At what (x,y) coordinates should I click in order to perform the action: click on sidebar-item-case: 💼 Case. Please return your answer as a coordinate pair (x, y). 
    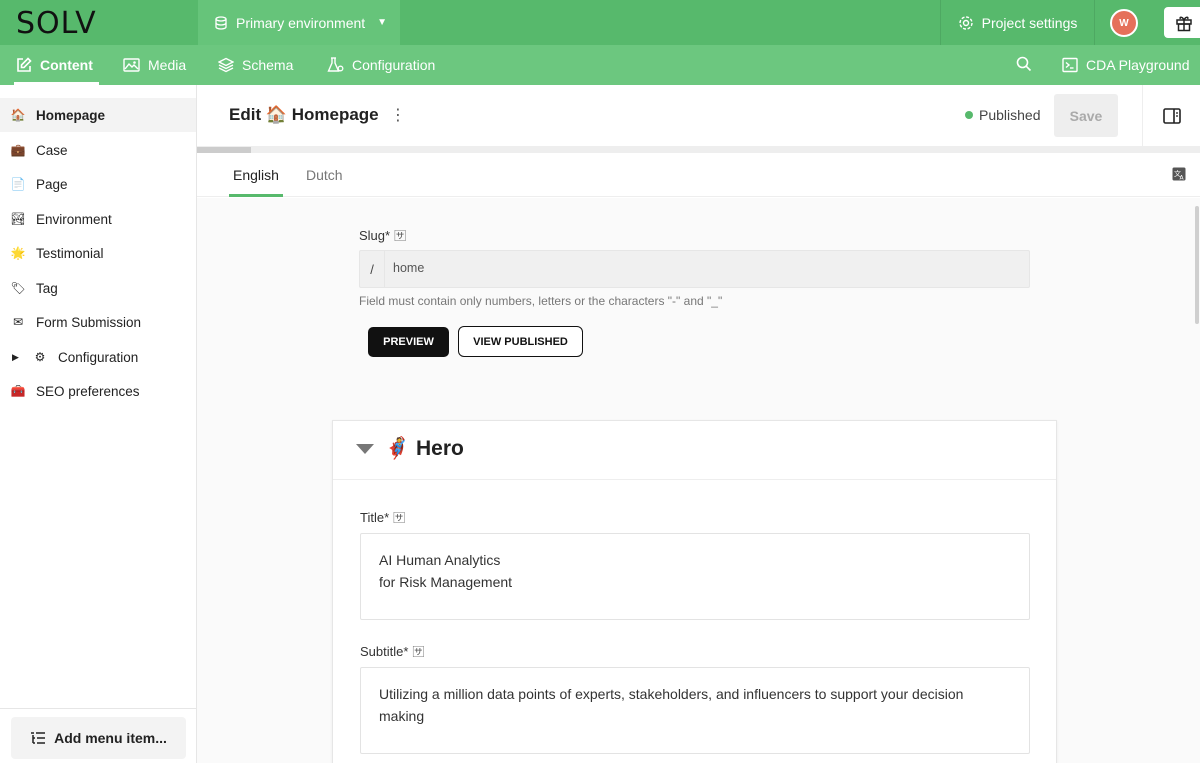
    Looking at the image, I should click on (98, 150).